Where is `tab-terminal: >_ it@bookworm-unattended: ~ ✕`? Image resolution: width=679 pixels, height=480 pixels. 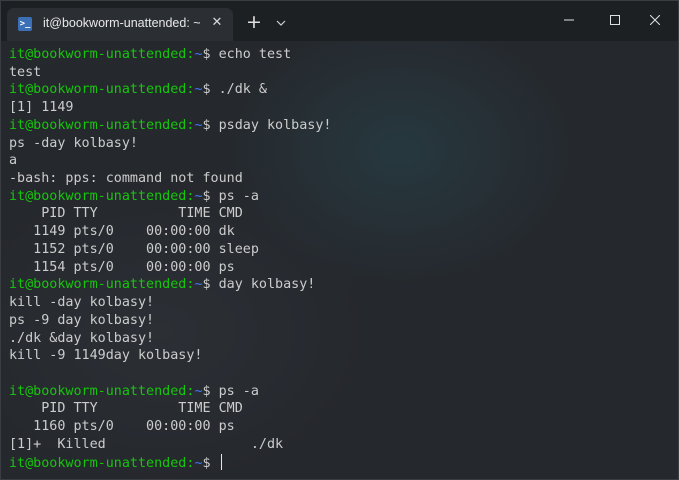
tab-terminal: >_ it@bookworm-unattended: ~ ✕ is located at coordinates (120, 24).